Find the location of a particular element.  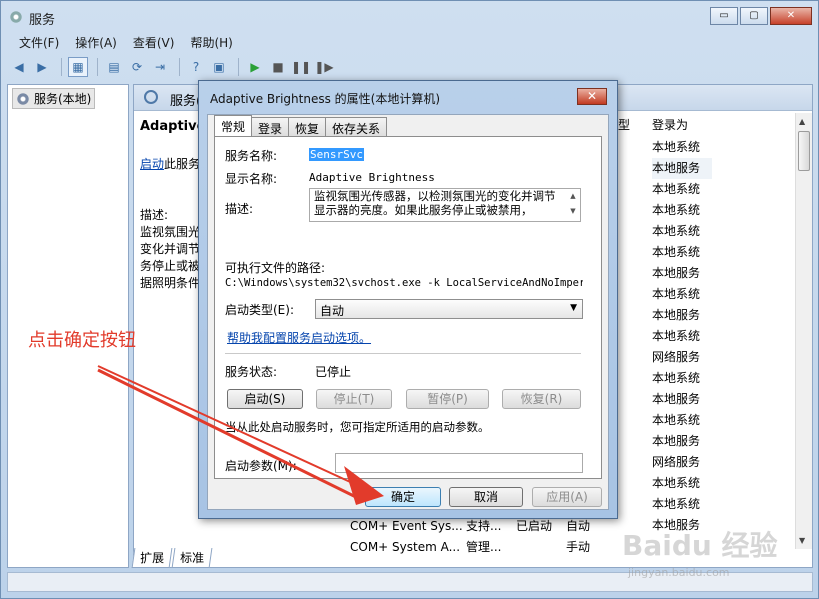

watermark-logo: Baidu 经验 is located at coordinates (700, 545).